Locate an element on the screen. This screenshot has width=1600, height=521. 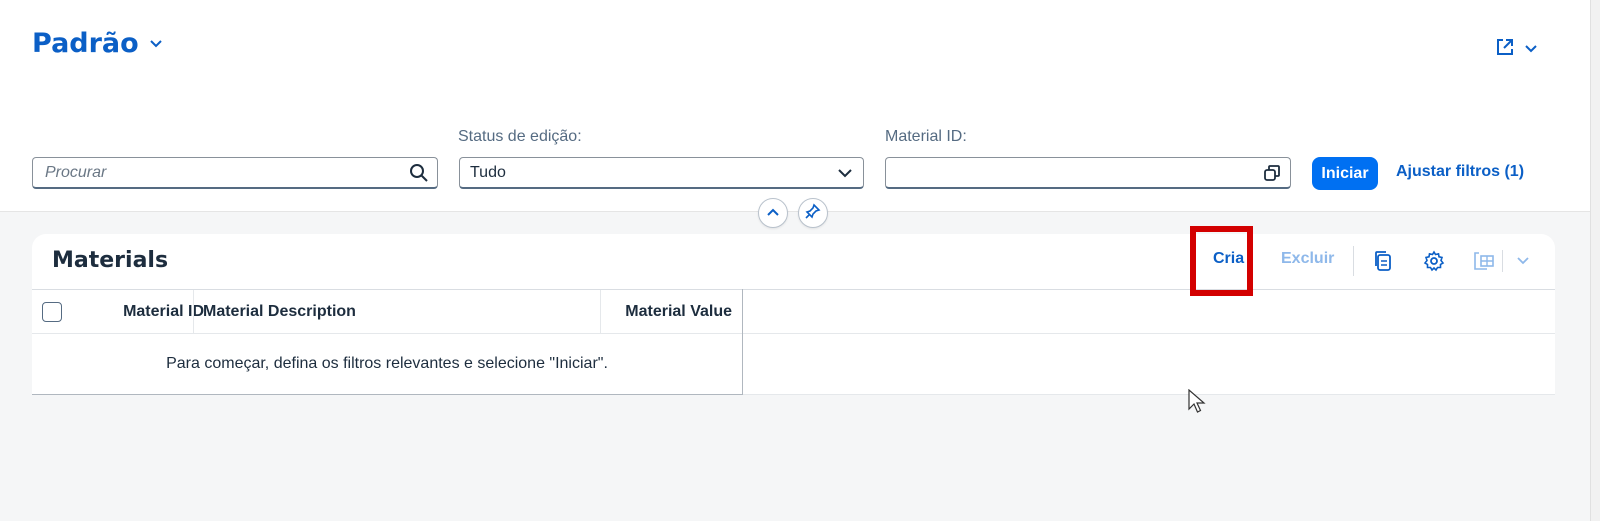
table-bottom-line is located at coordinates (1149, 394).